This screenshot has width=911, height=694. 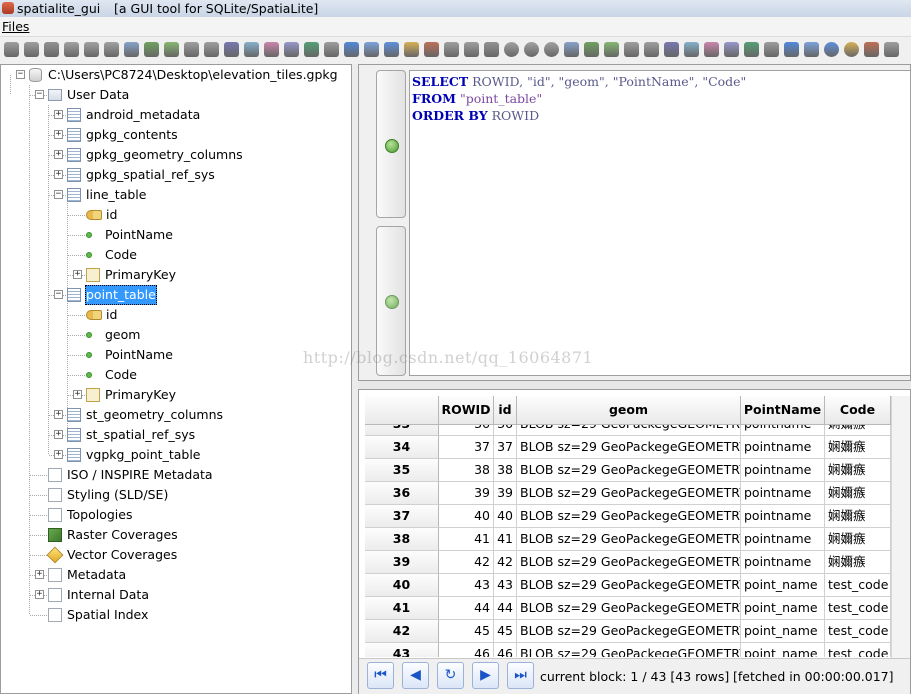 What do you see at coordinates (771, 49) in the screenshot?
I see `charset-icon` at bounding box center [771, 49].